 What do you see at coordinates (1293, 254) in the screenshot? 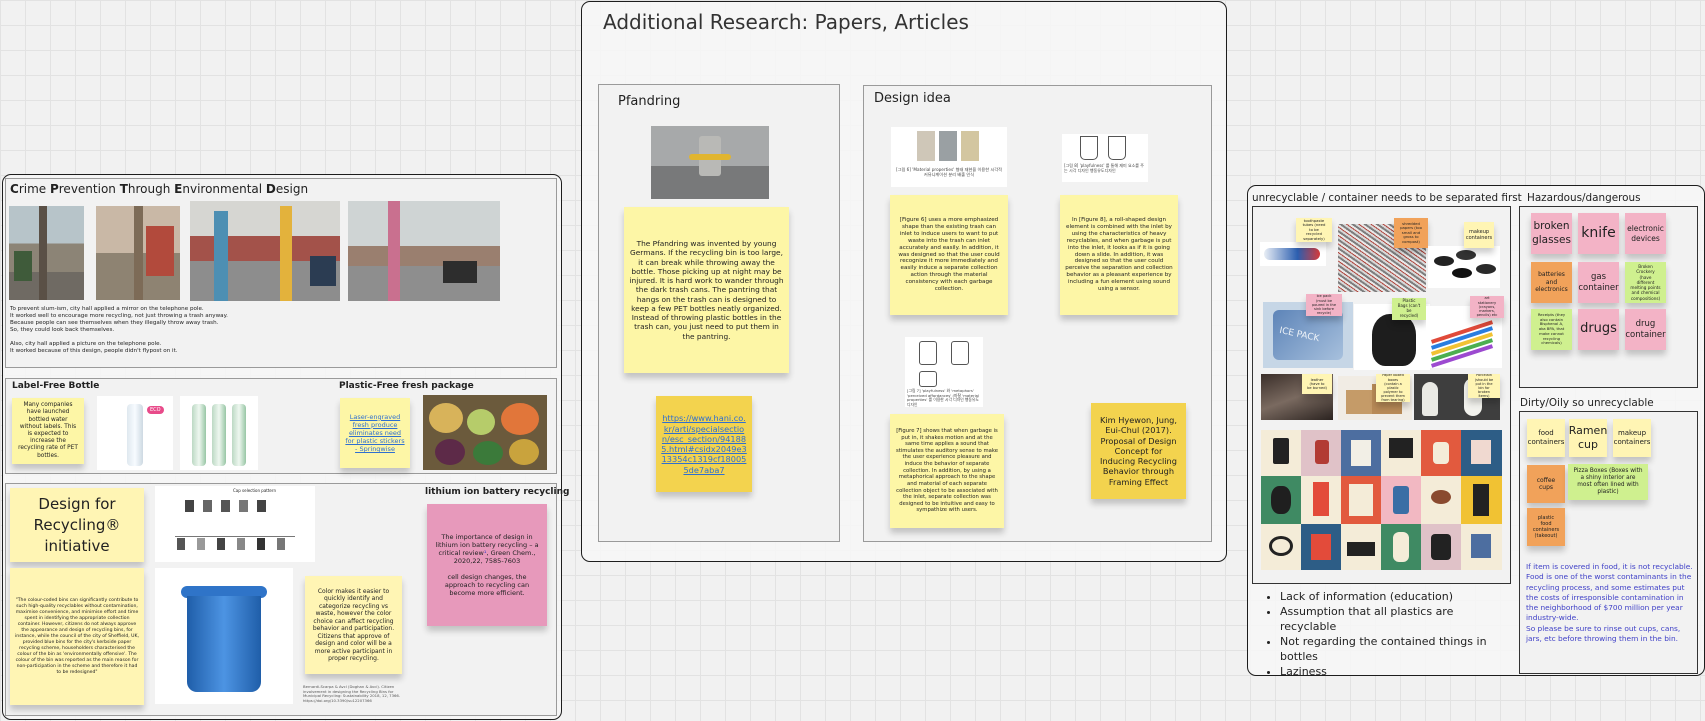
I see `toothpaste-photo` at bounding box center [1293, 254].